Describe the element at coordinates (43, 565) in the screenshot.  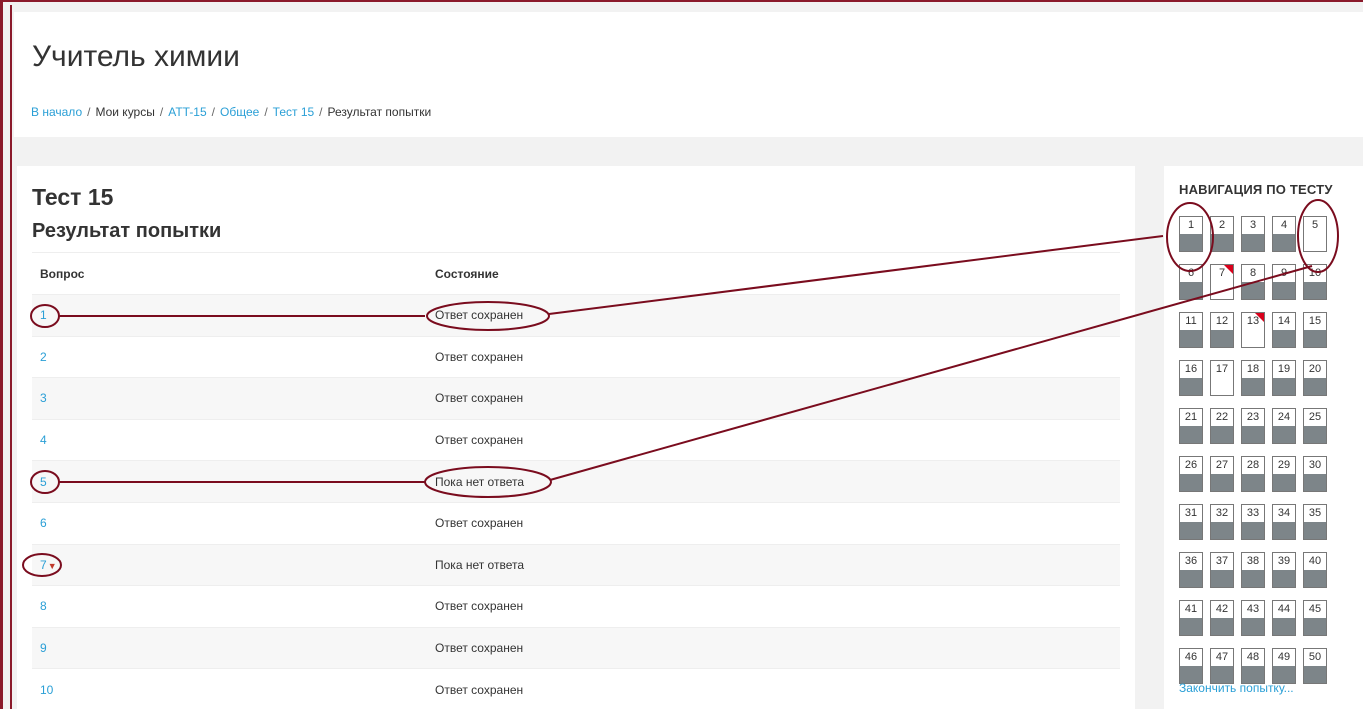
I see `question-link: 7` at that location.